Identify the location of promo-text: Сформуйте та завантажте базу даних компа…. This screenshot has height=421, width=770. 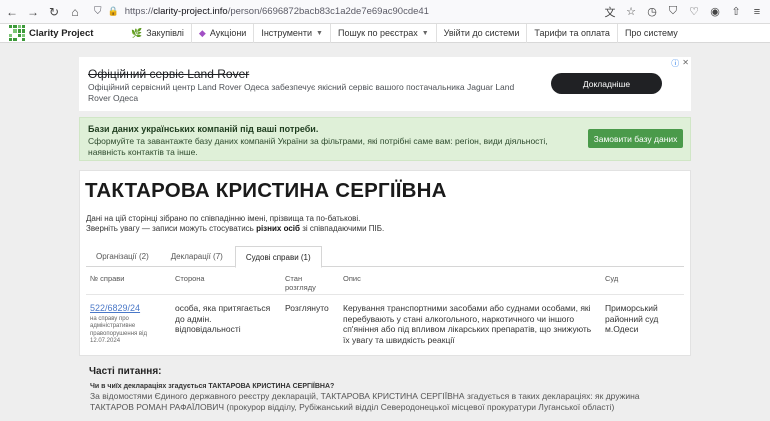
(318, 146).